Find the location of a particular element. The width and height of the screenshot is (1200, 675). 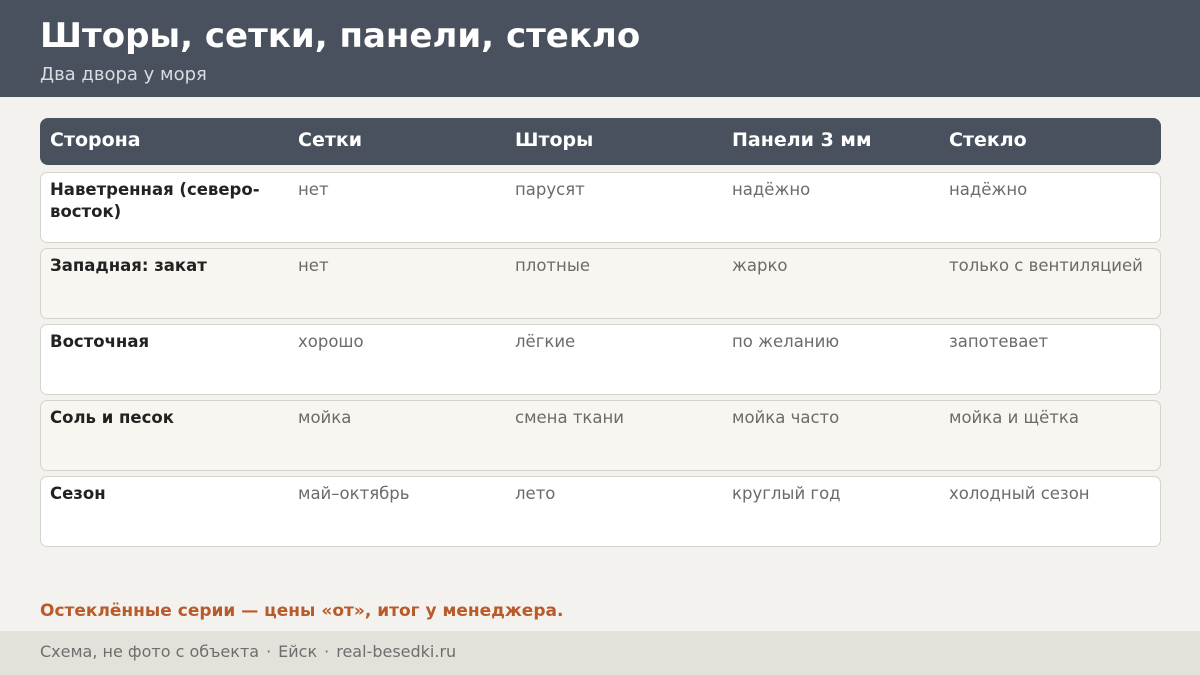

cell-curtains: плотные is located at coordinates (553, 265).